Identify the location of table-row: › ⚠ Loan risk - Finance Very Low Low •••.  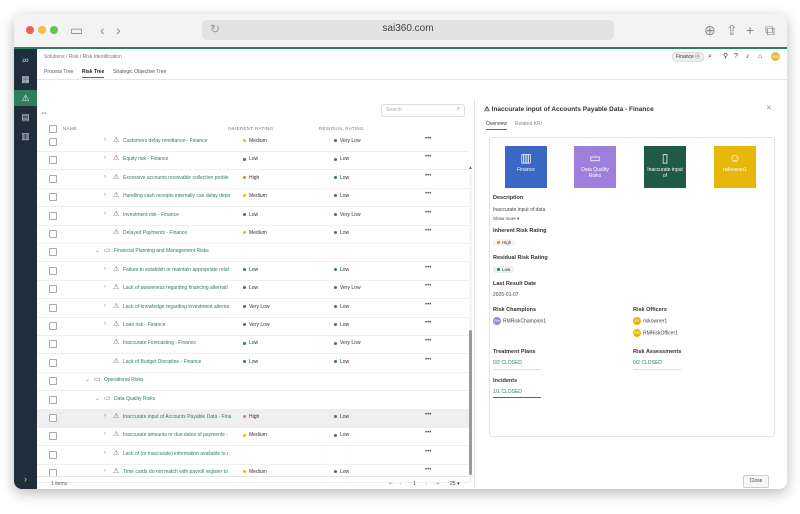
(253, 326).